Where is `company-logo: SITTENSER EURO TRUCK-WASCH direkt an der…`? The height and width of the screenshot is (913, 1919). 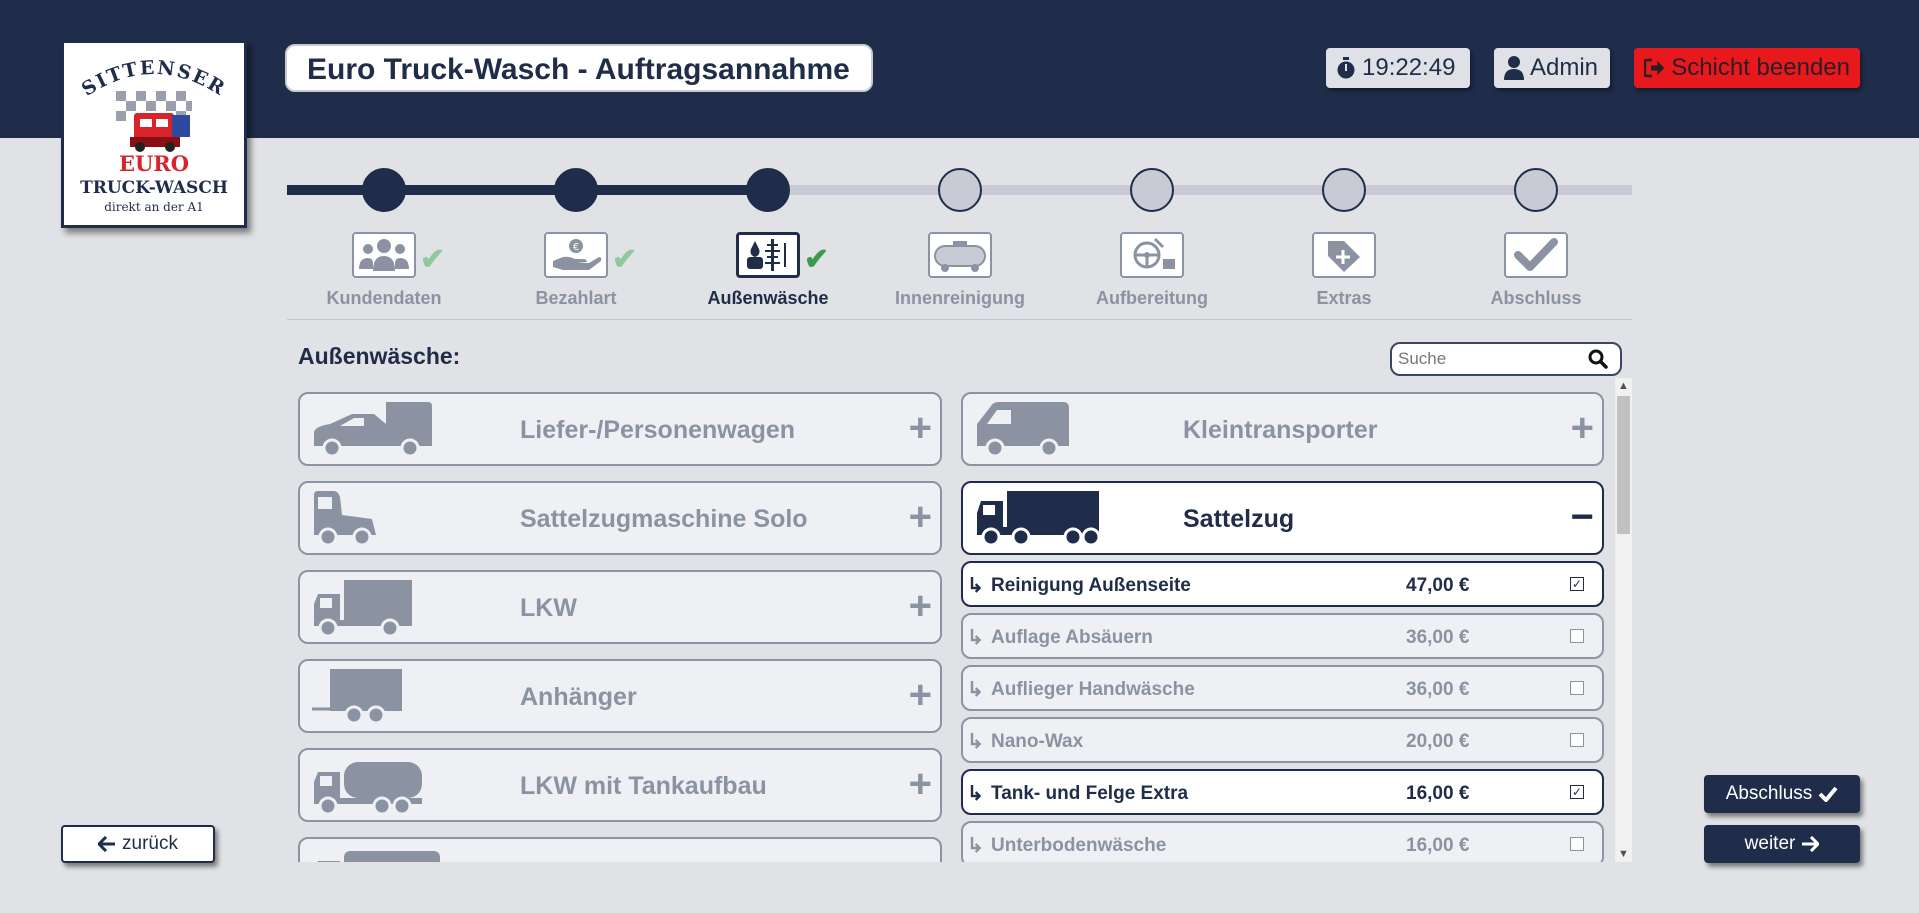 company-logo: SITTENSER EURO TRUCK-WASCH direkt an der… is located at coordinates (154, 134).